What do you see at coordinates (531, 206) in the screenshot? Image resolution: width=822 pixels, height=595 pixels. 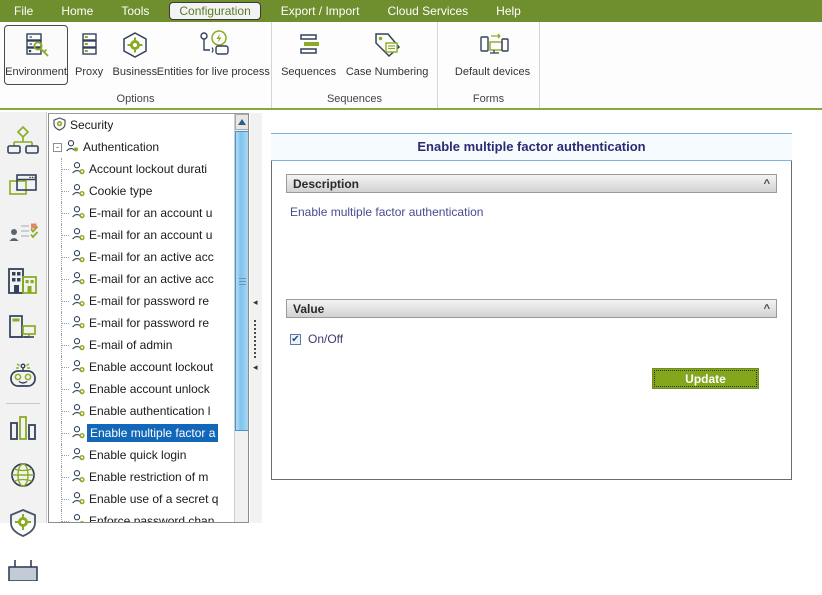 I see `description-section-body: Enable multiple factor authentication` at bounding box center [531, 206].